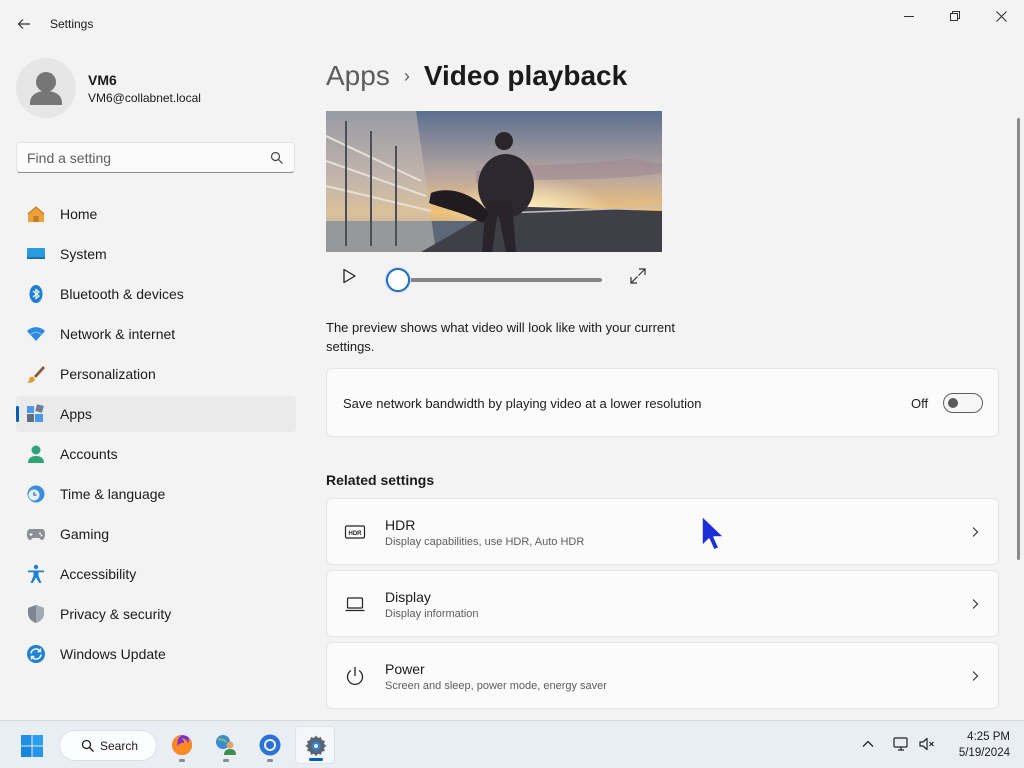 The image size is (1024, 768). I want to click on minimize-button, so click(909, 16).